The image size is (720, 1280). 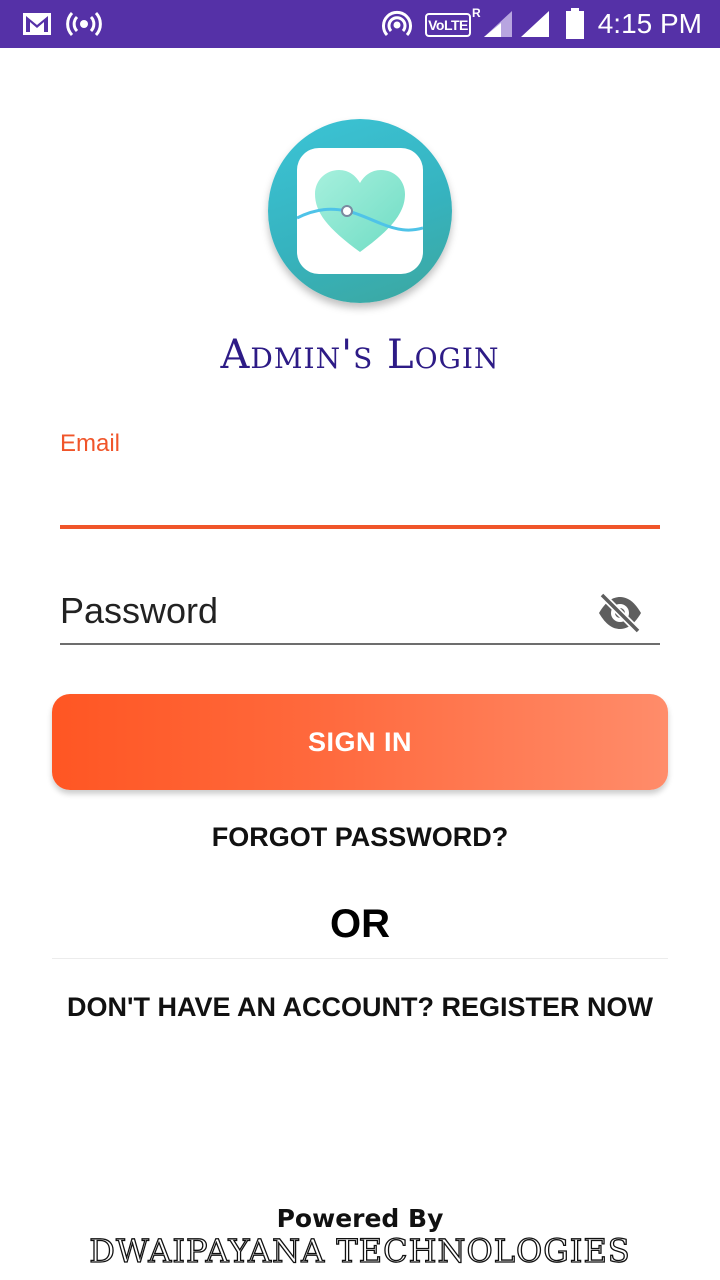 What do you see at coordinates (397, 24) in the screenshot?
I see `nfc-icon` at bounding box center [397, 24].